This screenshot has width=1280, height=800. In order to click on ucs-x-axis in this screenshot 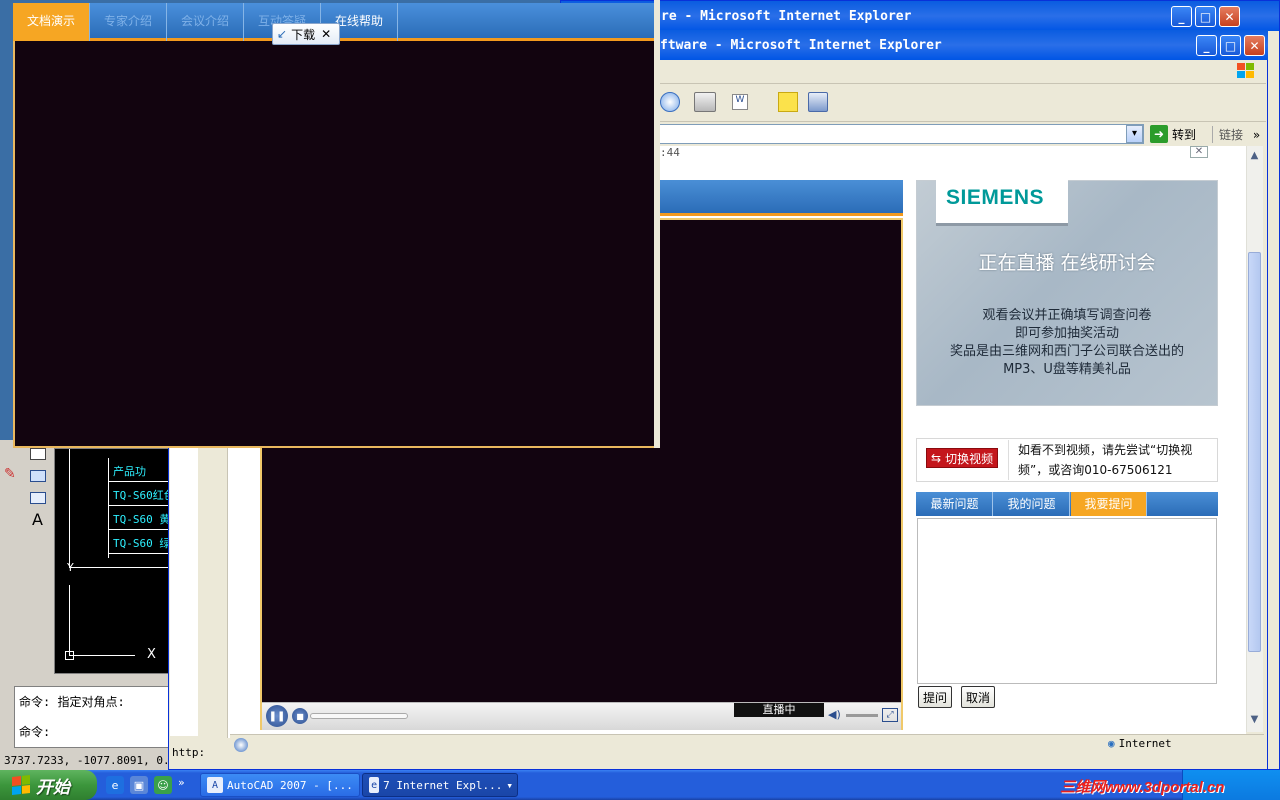, I will do `click(102, 655)`.